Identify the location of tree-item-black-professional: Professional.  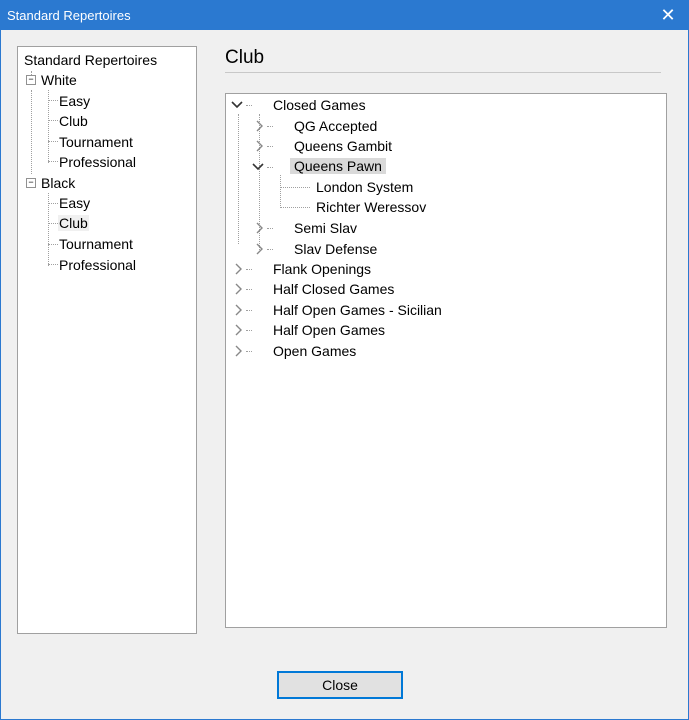
(97, 265).